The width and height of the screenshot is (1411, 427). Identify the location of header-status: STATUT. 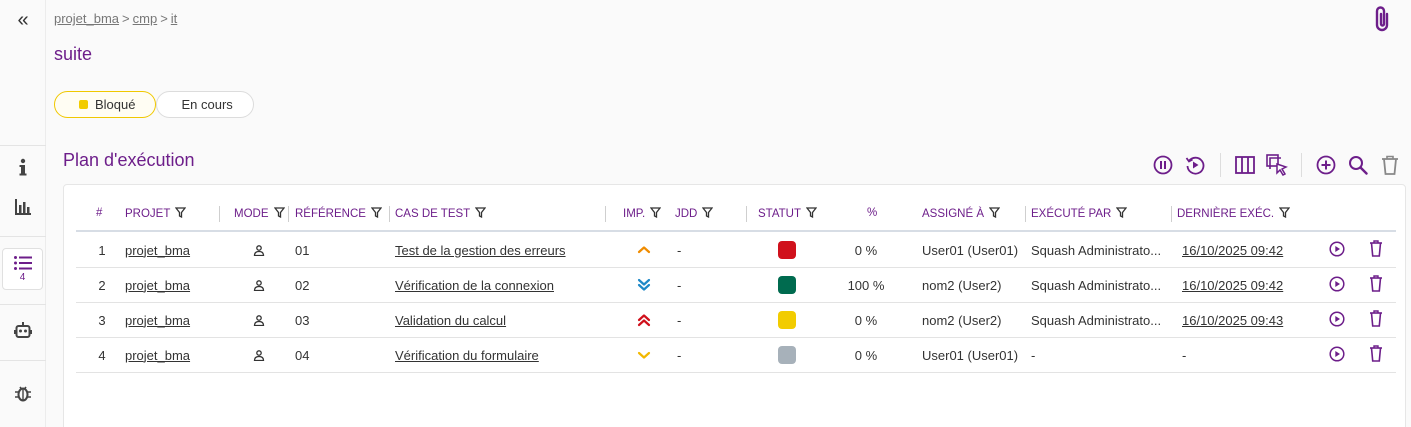
(788, 214).